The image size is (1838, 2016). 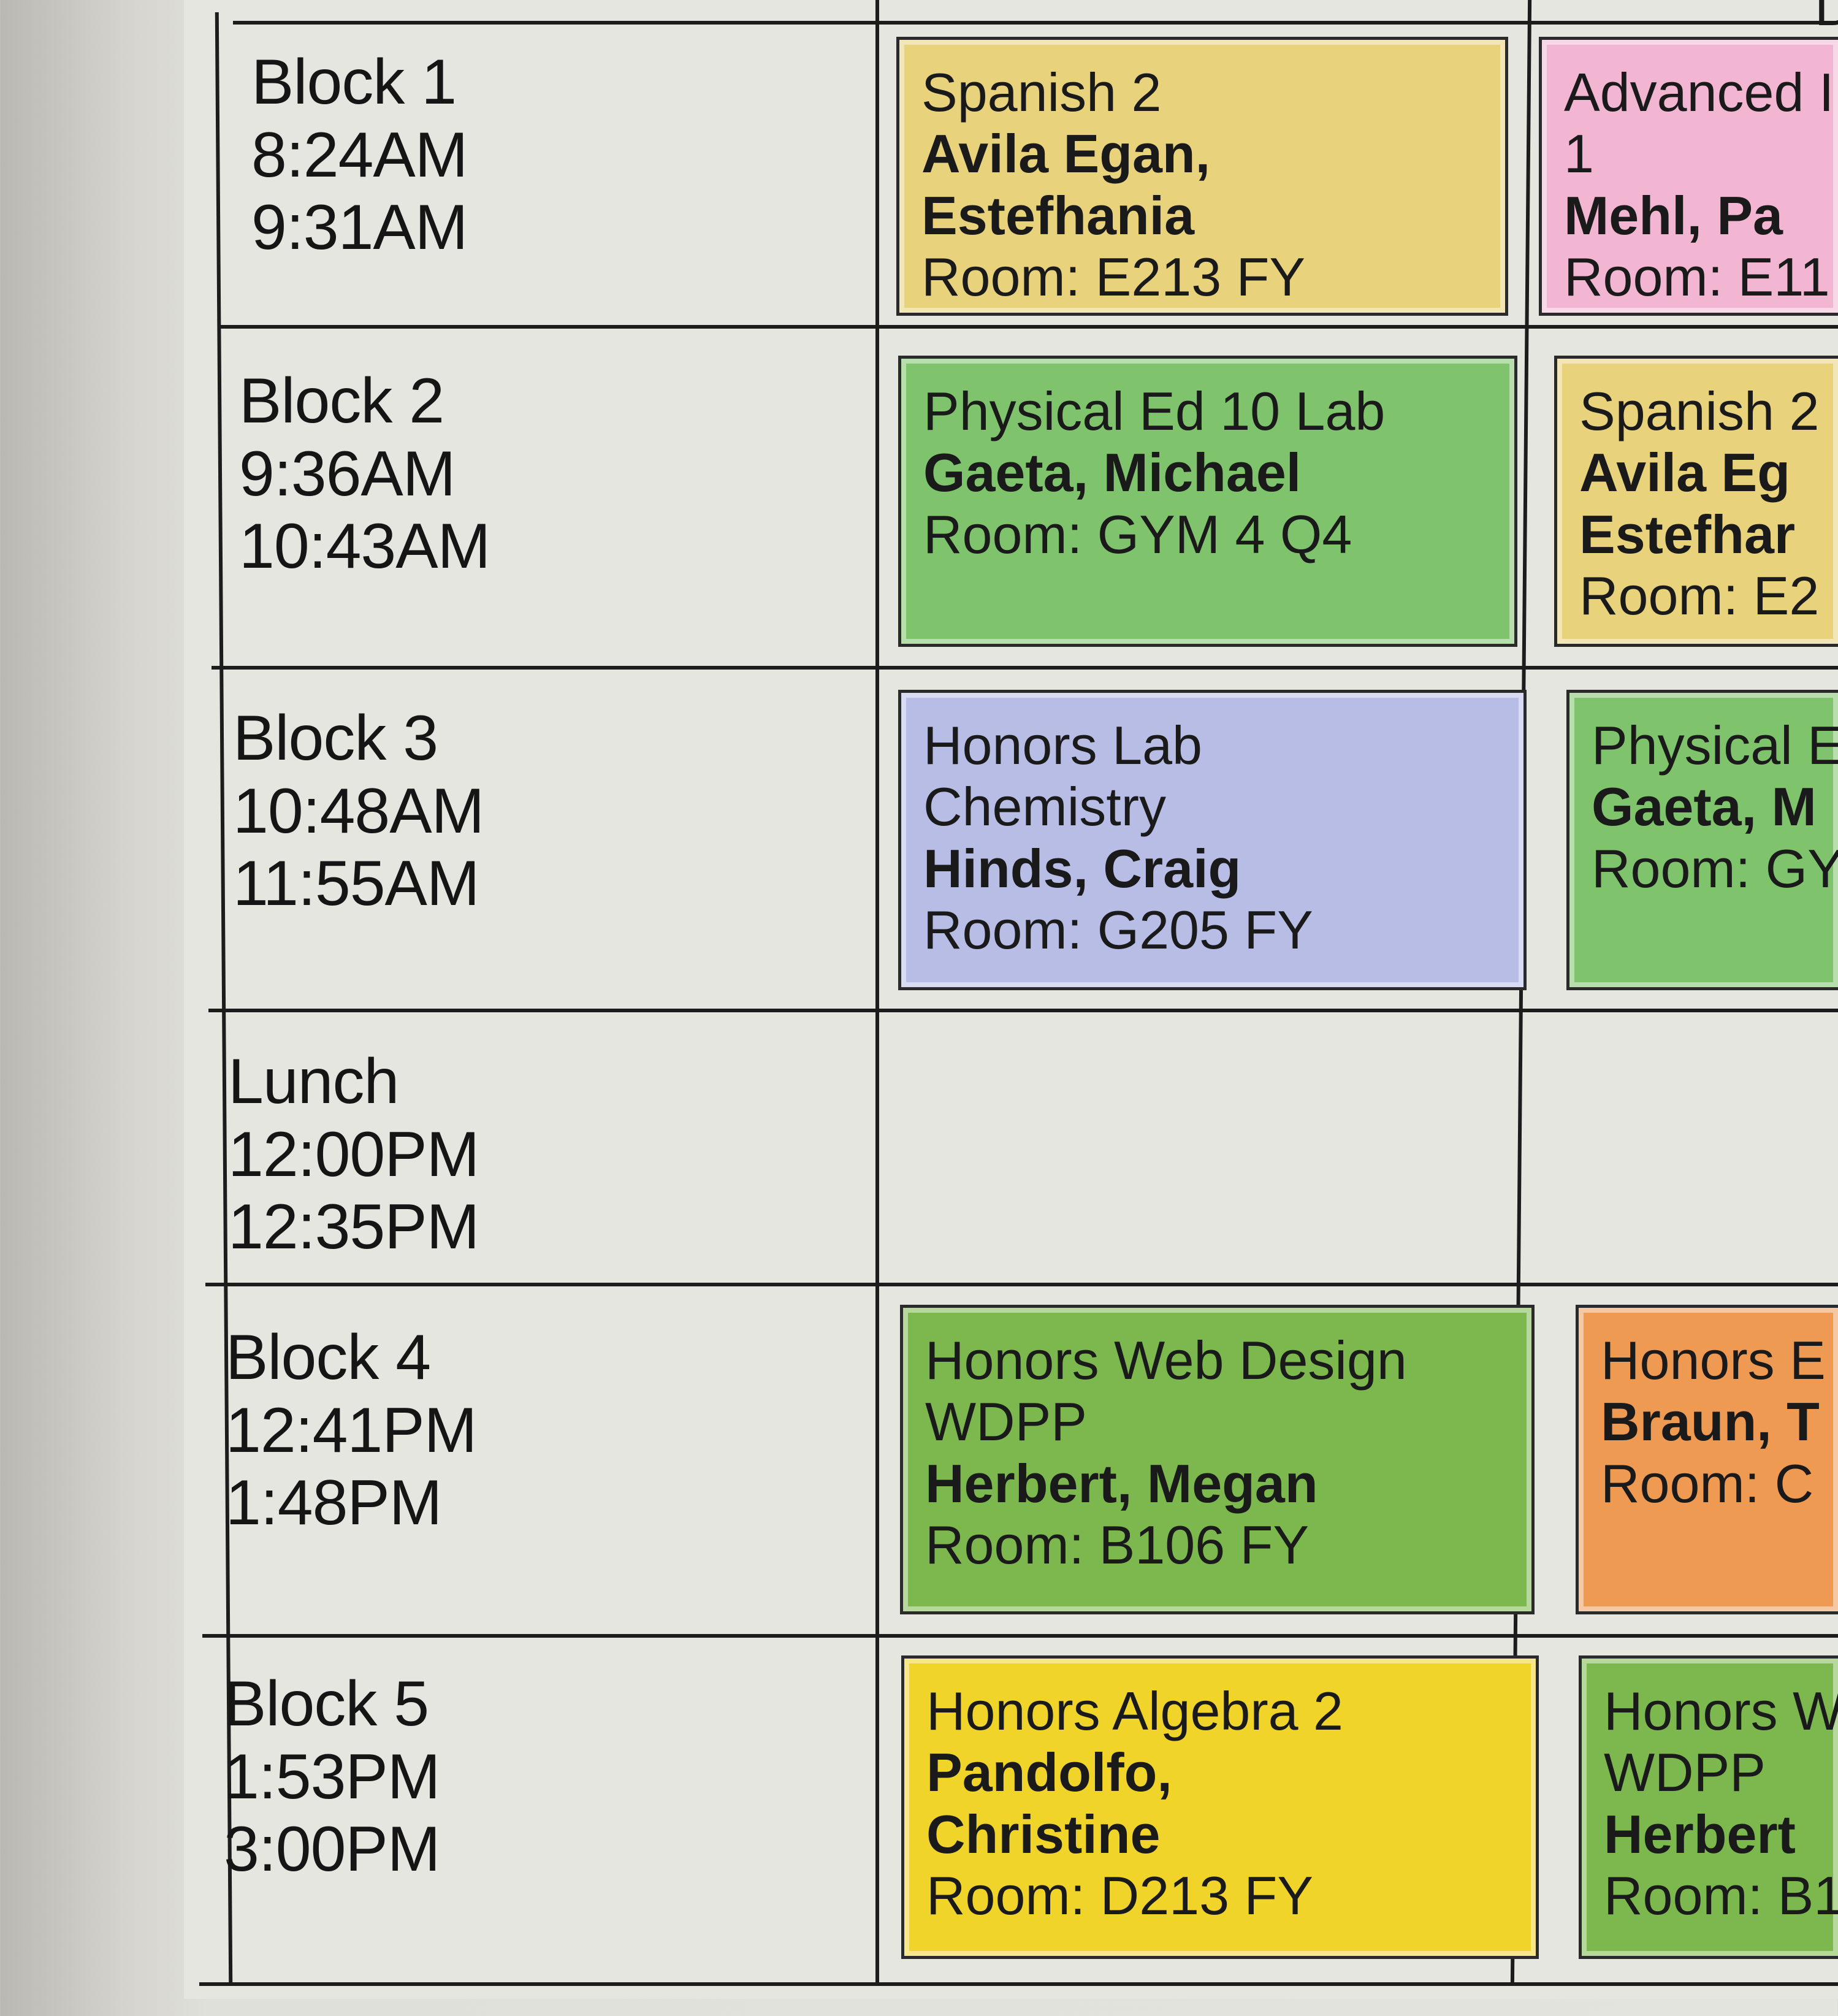 What do you see at coordinates (1049, 1803) in the screenshot?
I see `course-teacher: Pandolfo, Christine` at bounding box center [1049, 1803].